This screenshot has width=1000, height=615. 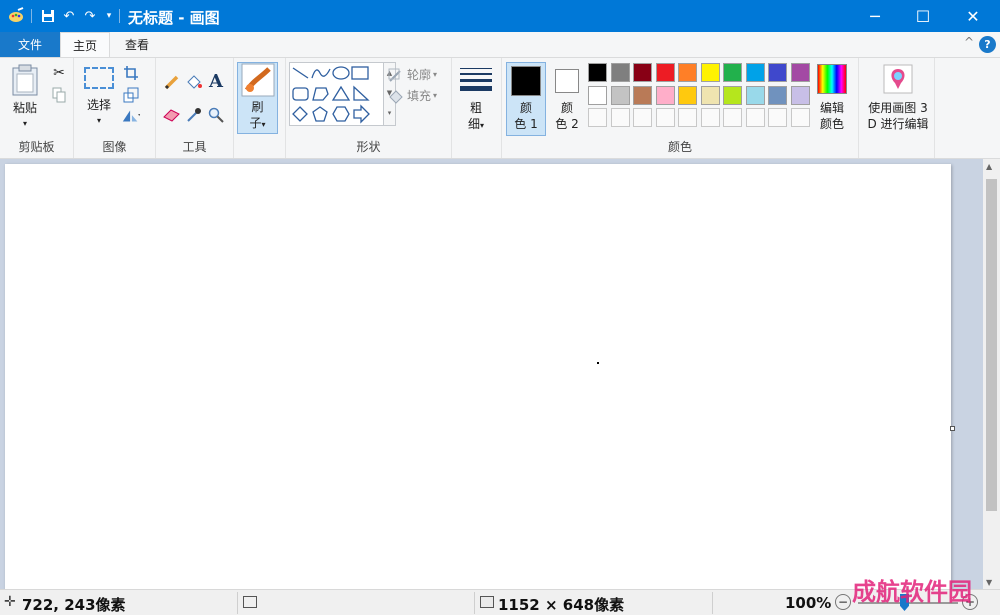 What do you see at coordinates (526, 81) in the screenshot?
I see `color1-swatch` at bounding box center [526, 81].